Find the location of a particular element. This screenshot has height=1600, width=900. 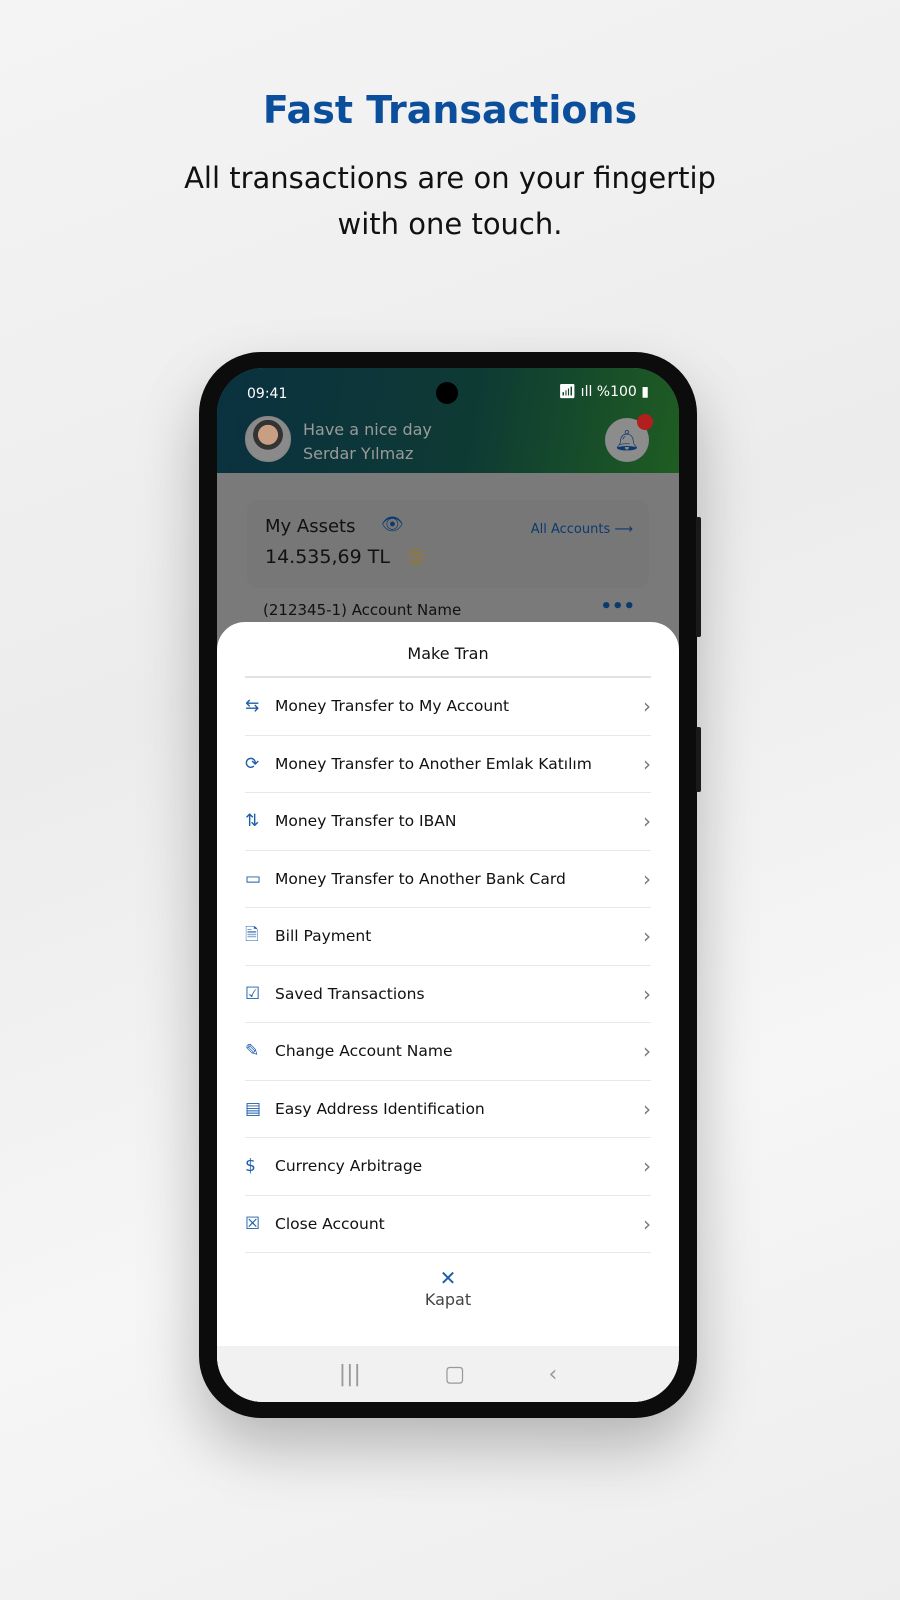

recents-icon: ||| is located at coordinates (350, 1374).